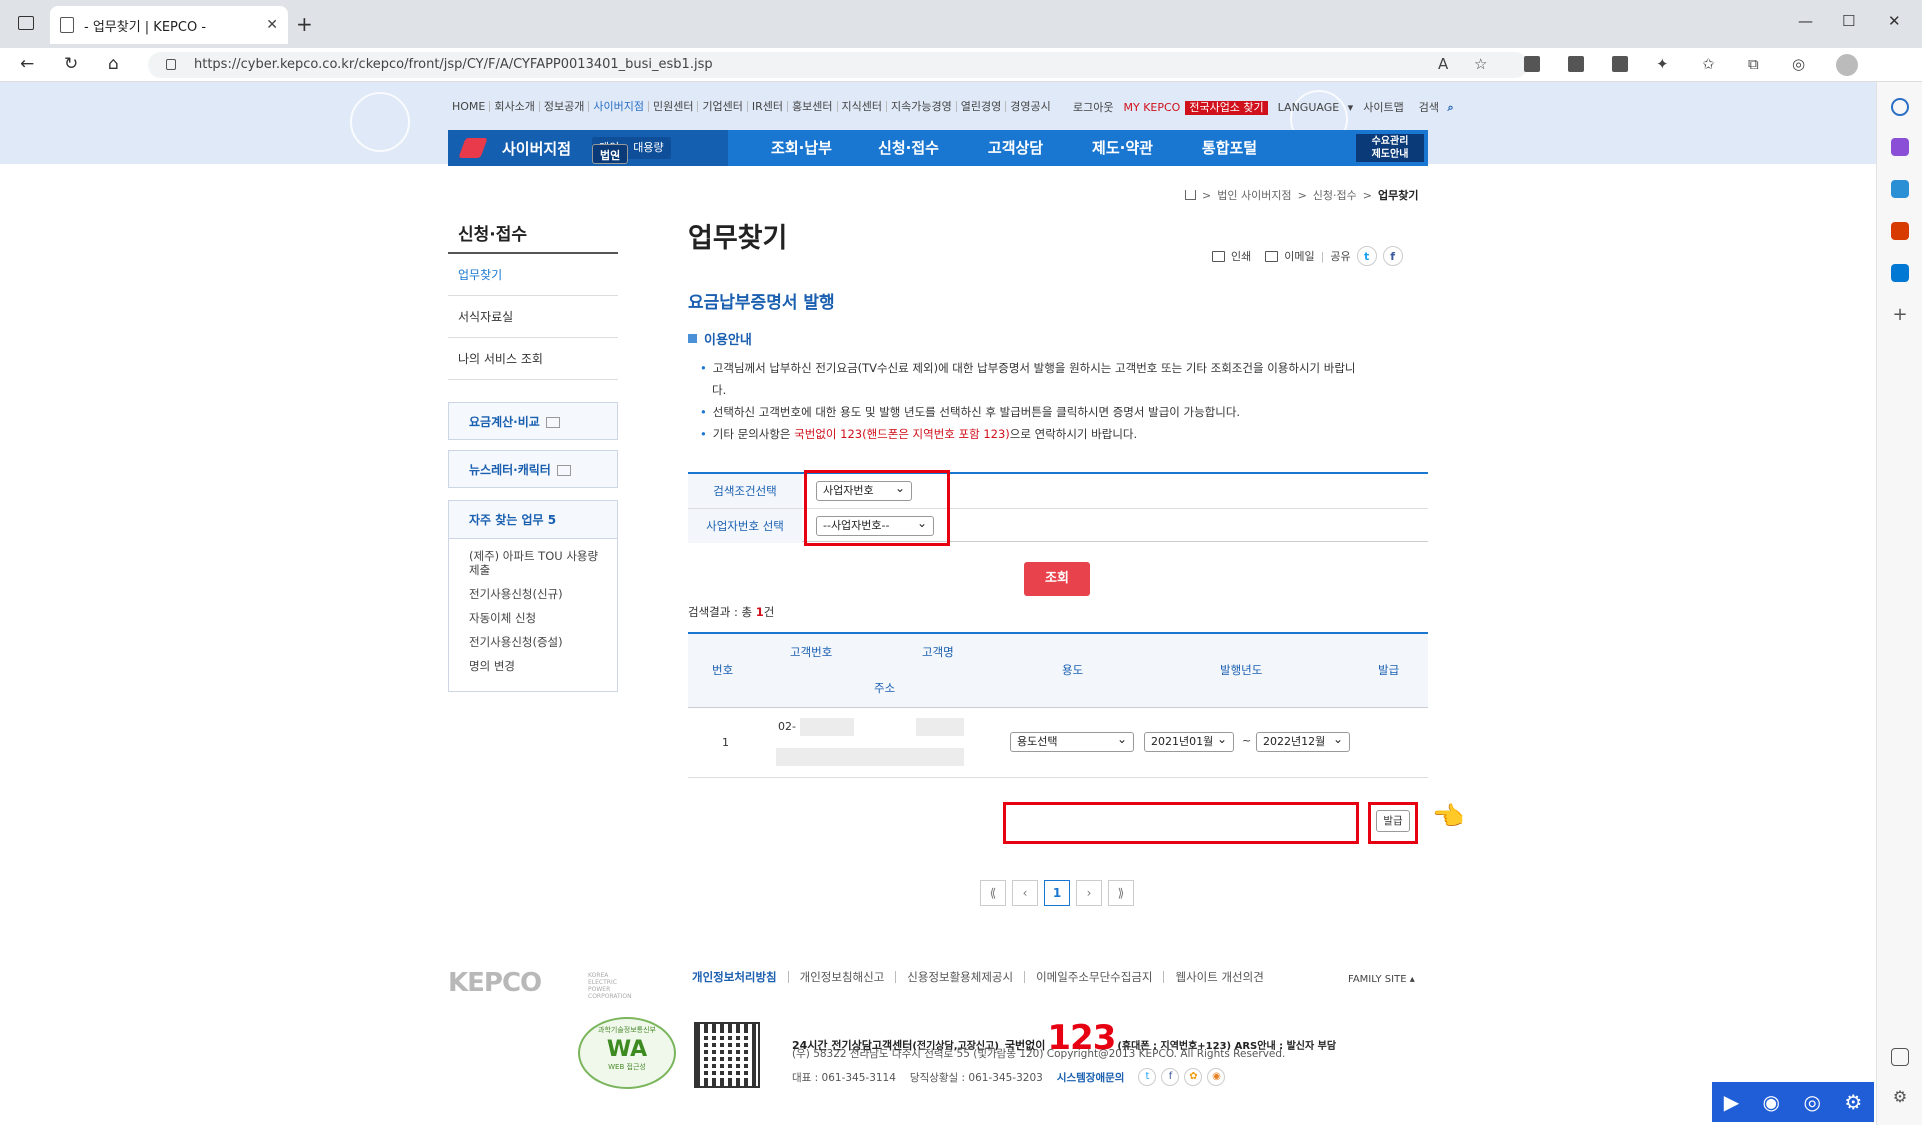 Image resolution: width=1922 pixels, height=1125 pixels. What do you see at coordinates (1015, 148) in the screenshot?
I see `menu-consulting: 고객상담` at bounding box center [1015, 148].